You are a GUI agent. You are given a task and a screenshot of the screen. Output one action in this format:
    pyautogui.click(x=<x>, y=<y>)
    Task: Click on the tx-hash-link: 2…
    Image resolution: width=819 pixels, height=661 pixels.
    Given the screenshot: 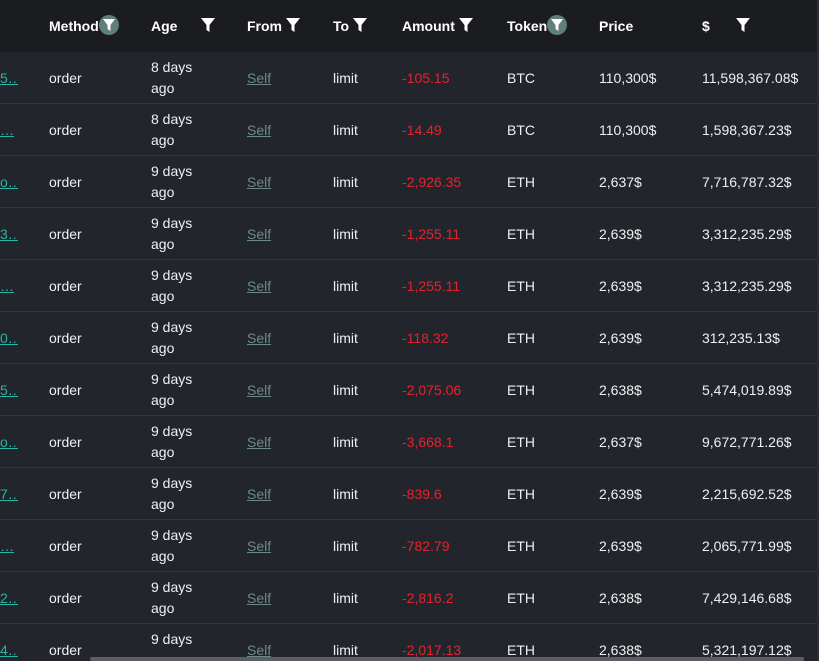 What is the action you would take?
    pyautogui.click(x=9, y=597)
    